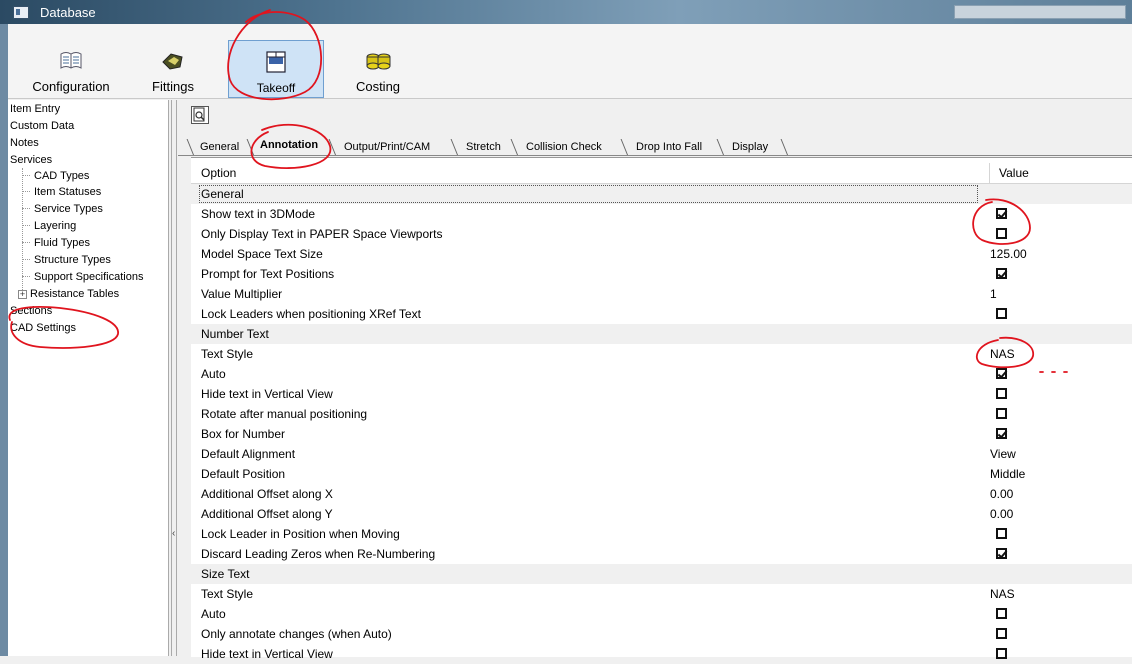 Image resolution: width=1132 pixels, height=664 pixels. Describe the element at coordinates (661, 454) in the screenshot. I see `grid-row: Default Alignment View` at that location.